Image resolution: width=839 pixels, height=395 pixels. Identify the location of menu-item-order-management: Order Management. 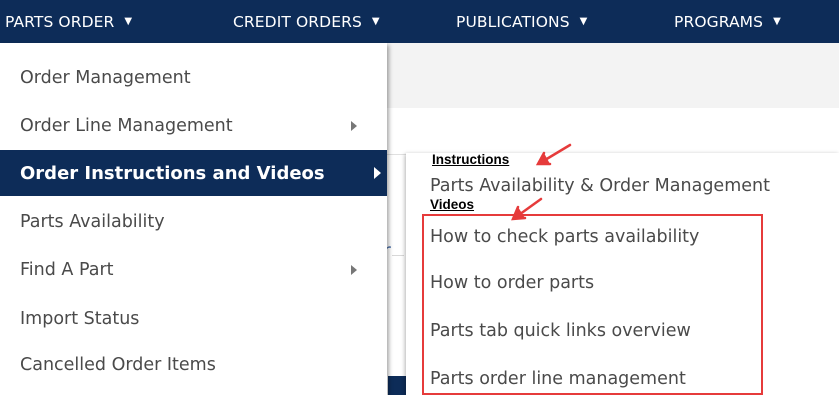
(193, 78).